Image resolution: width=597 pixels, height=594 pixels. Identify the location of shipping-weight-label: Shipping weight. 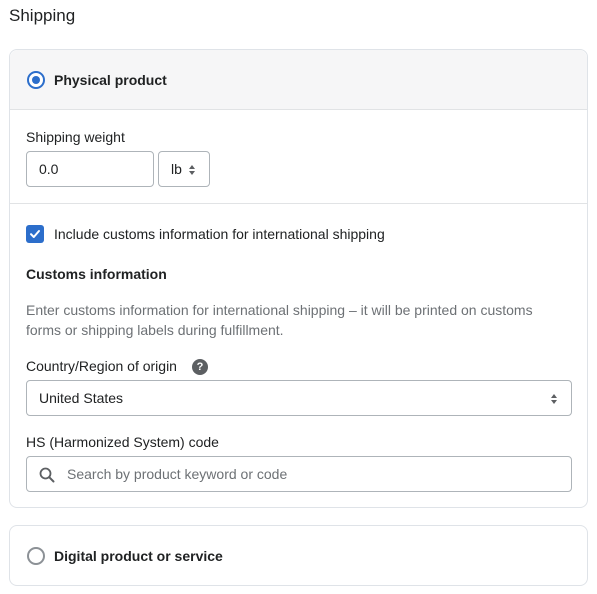
(75, 137).